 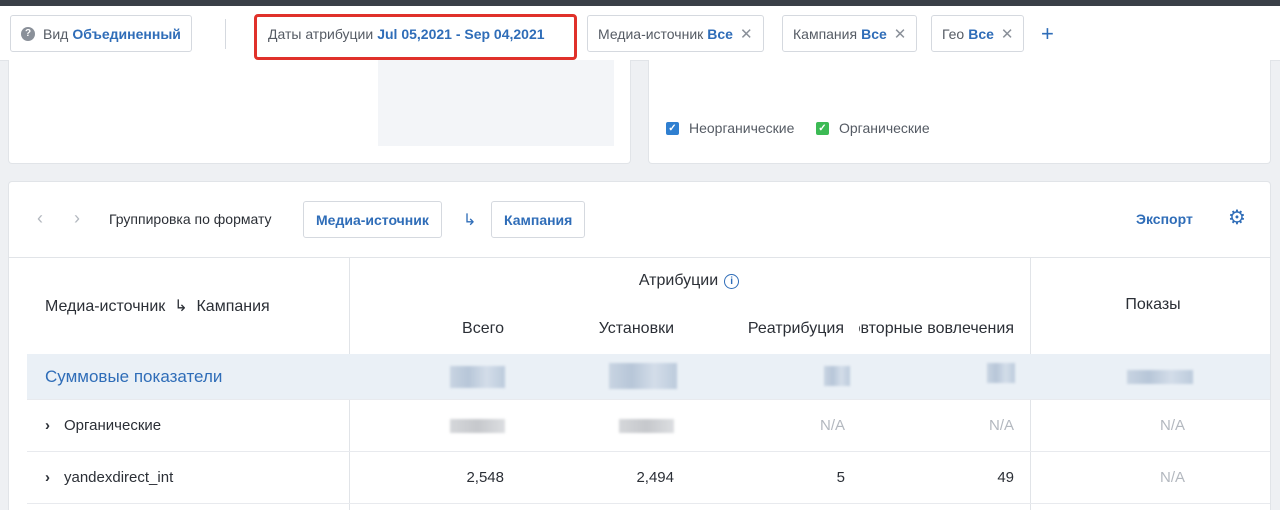 What do you see at coordinates (959, 112) in the screenshot?
I see `chart-card-right: ✓ Неорганические ✓ Органические` at bounding box center [959, 112].